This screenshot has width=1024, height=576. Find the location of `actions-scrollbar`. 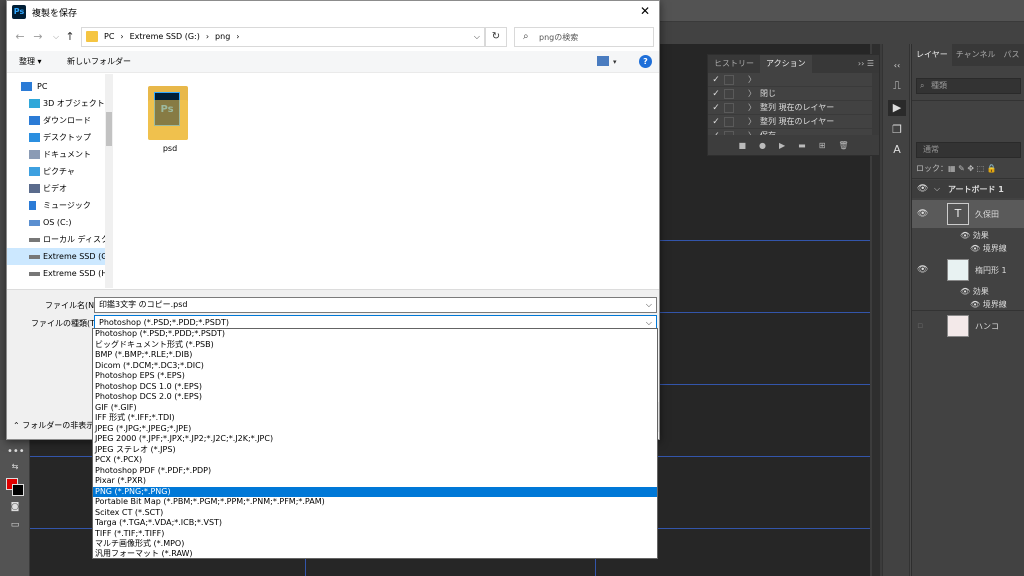

actions-scrollbar is located at coordinates (875, 104).